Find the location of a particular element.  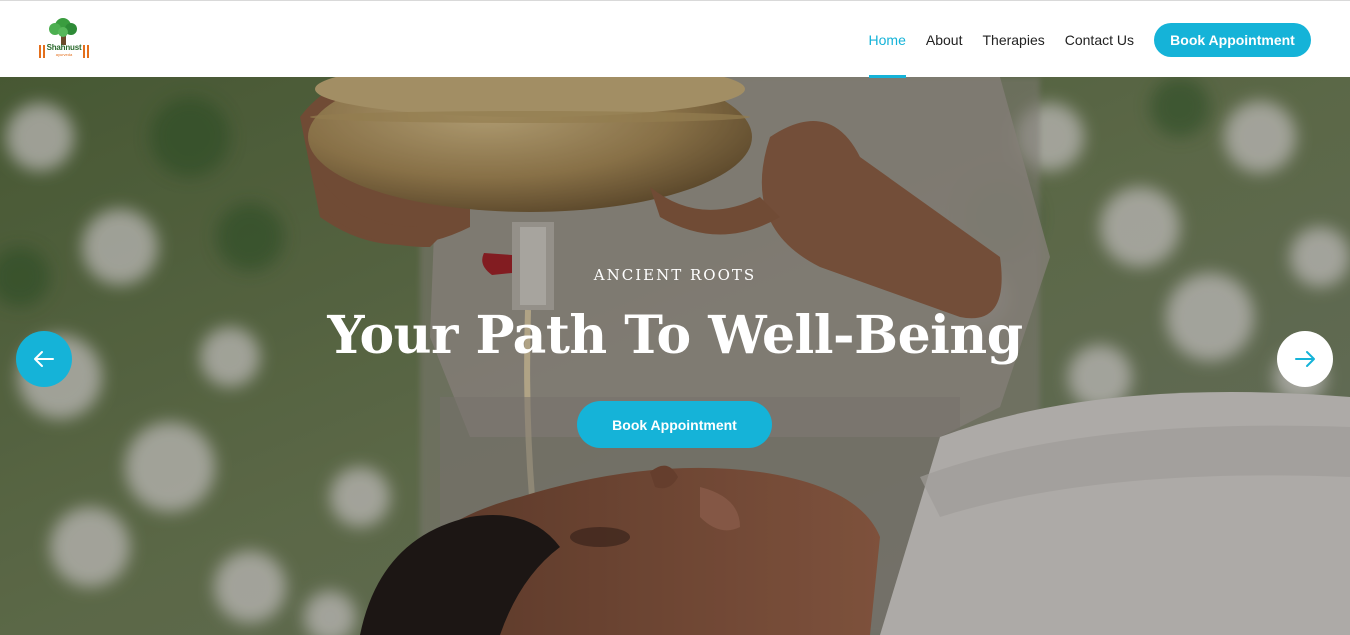

header-book-appointment-button: Book Appointment is located at coordinates (1232, 40).